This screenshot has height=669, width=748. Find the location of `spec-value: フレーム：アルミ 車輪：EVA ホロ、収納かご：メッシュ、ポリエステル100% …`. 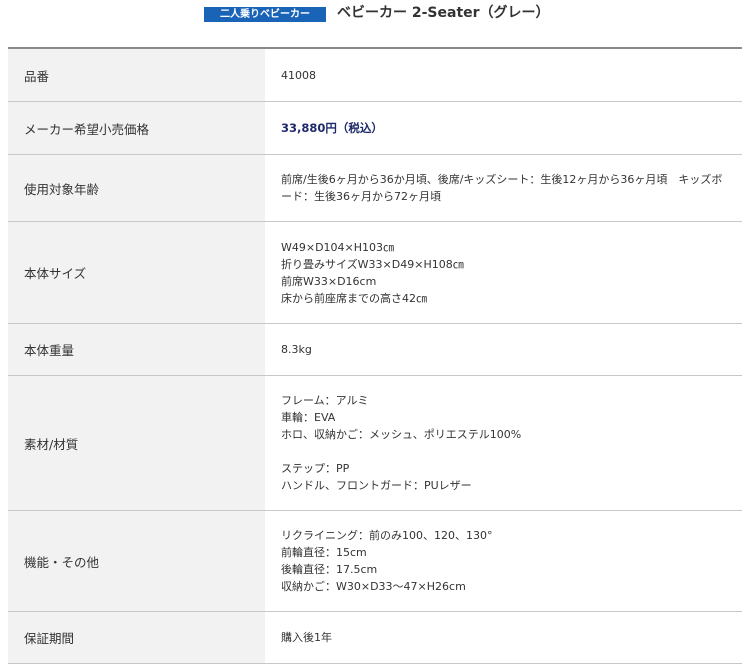

spec-value: フレーム：アルミ 車輪：EVA ホロ、収納かご：メッシュ、ポリエステル100% … is located at coordinates (503, 443).